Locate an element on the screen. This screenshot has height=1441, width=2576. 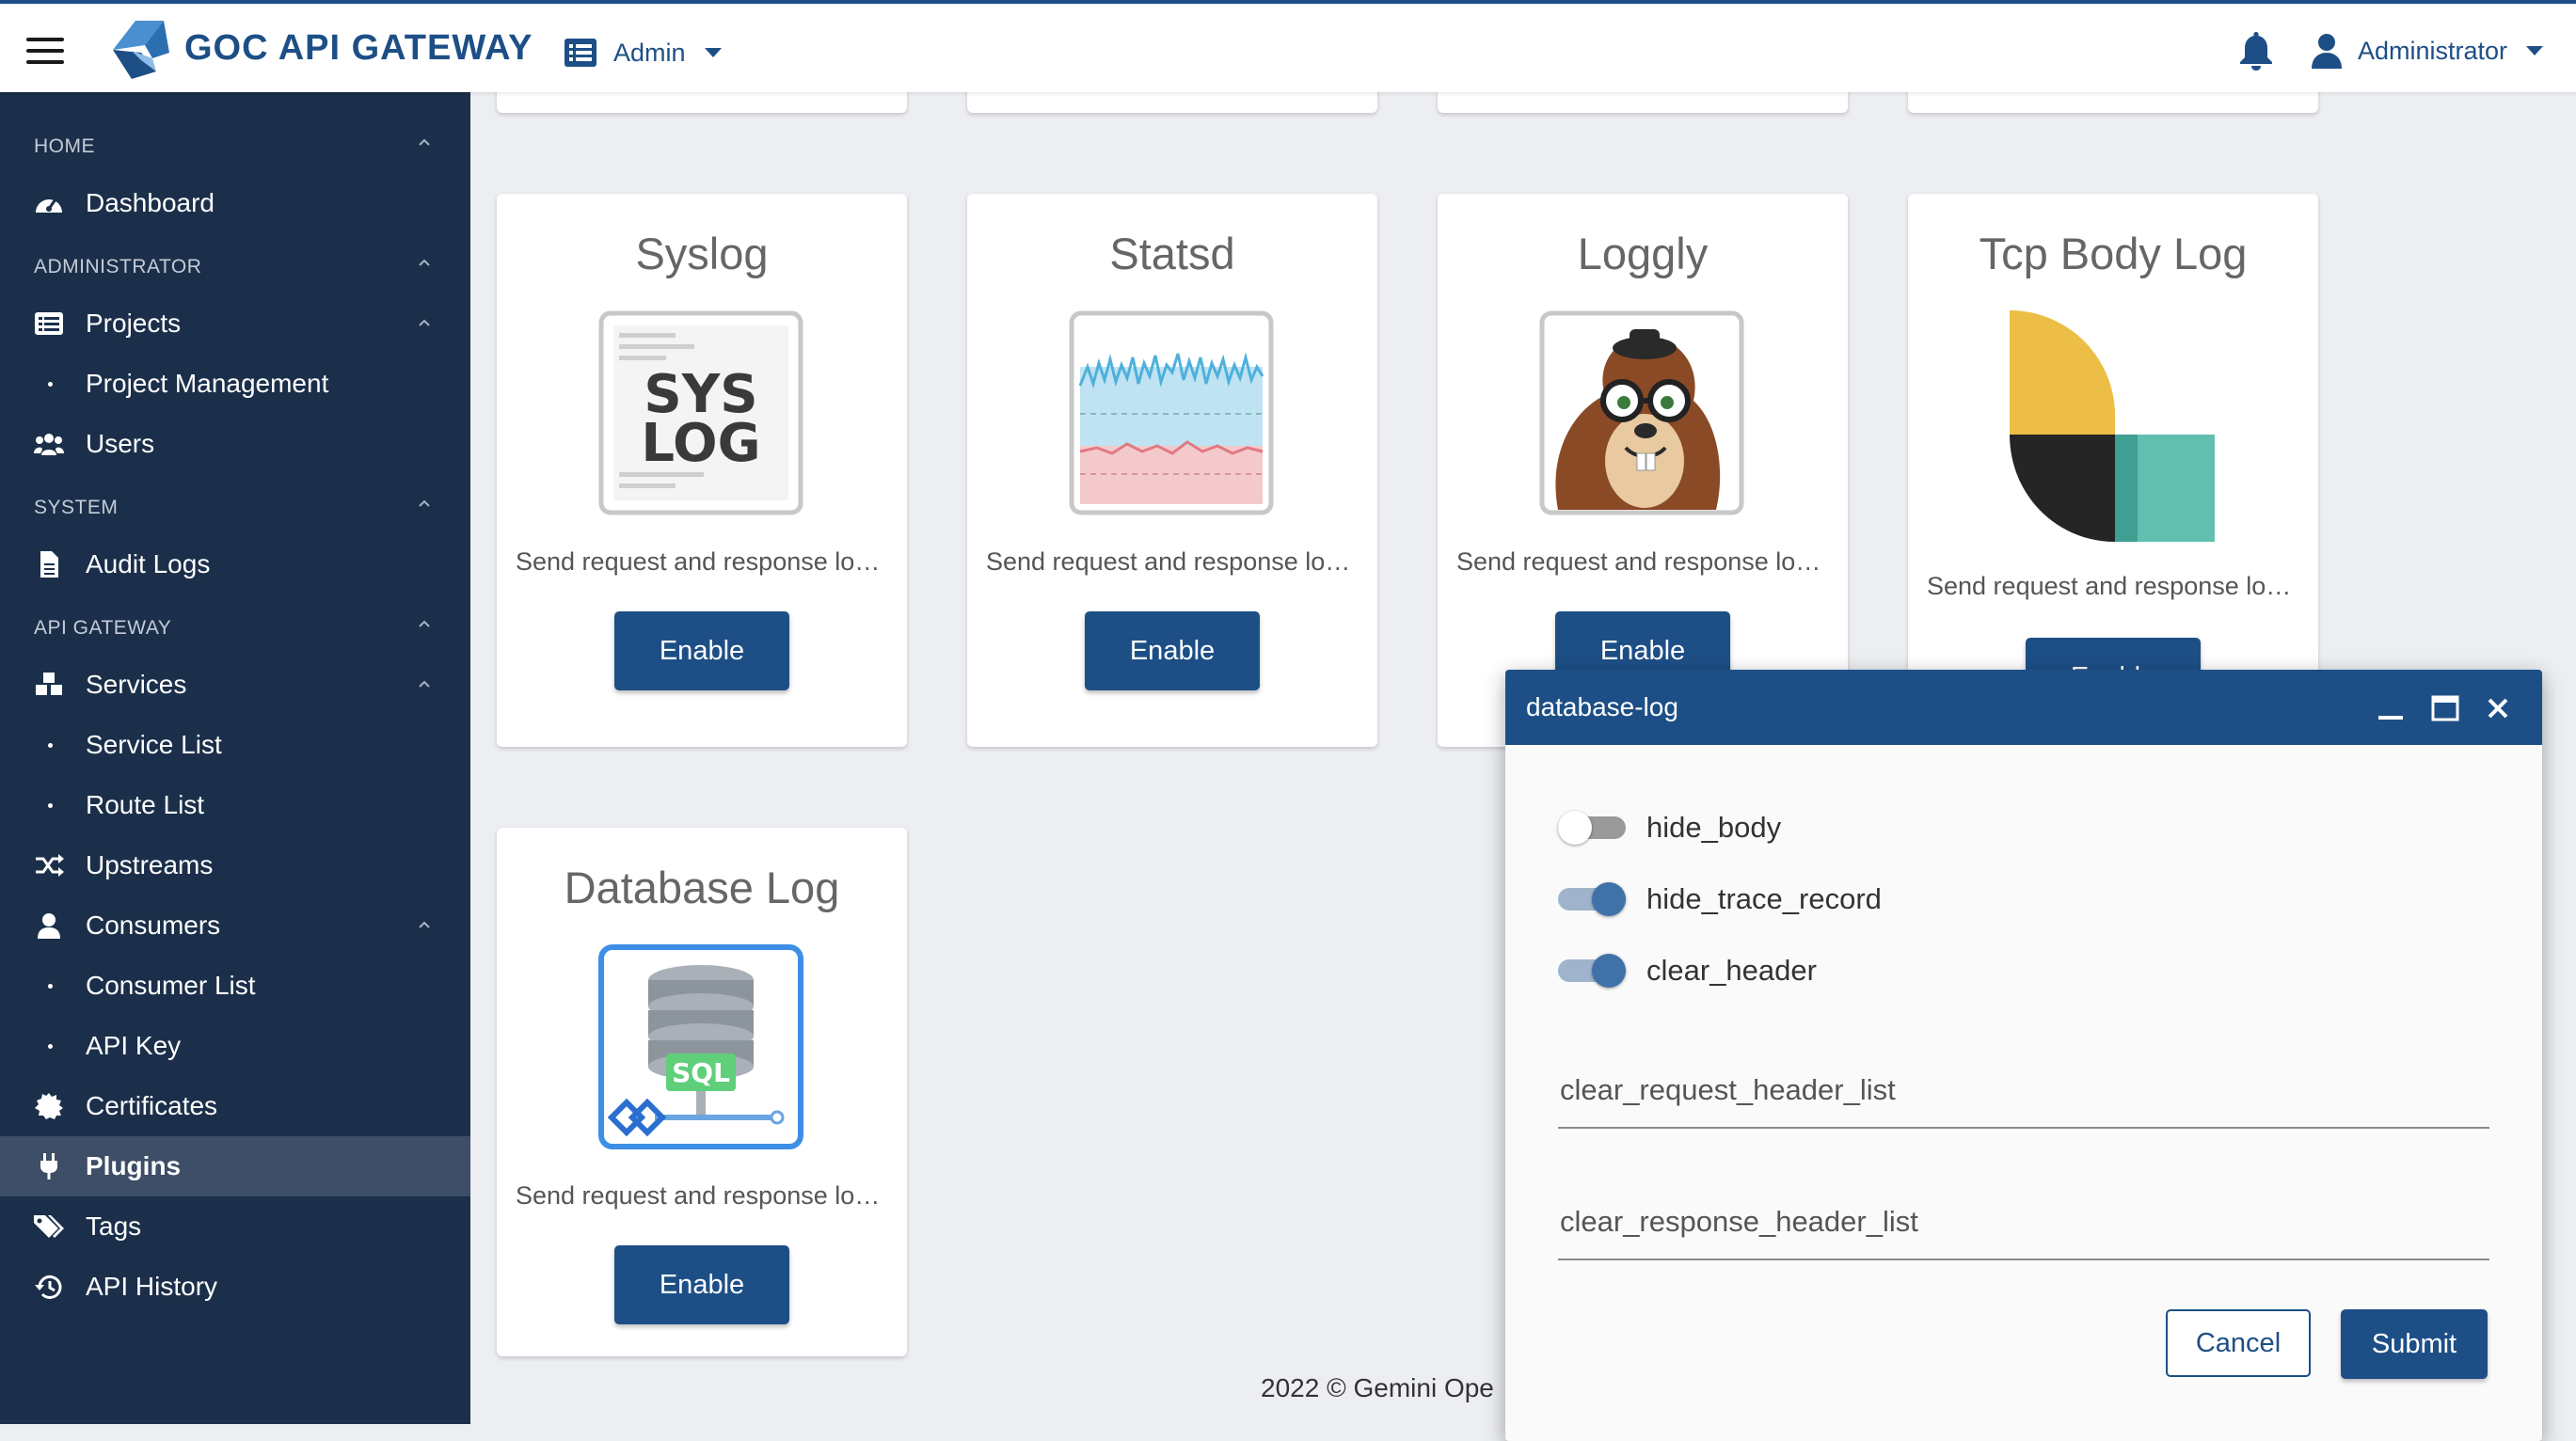
toggle-hide-trace-record is located at coordinates (1592, 899).